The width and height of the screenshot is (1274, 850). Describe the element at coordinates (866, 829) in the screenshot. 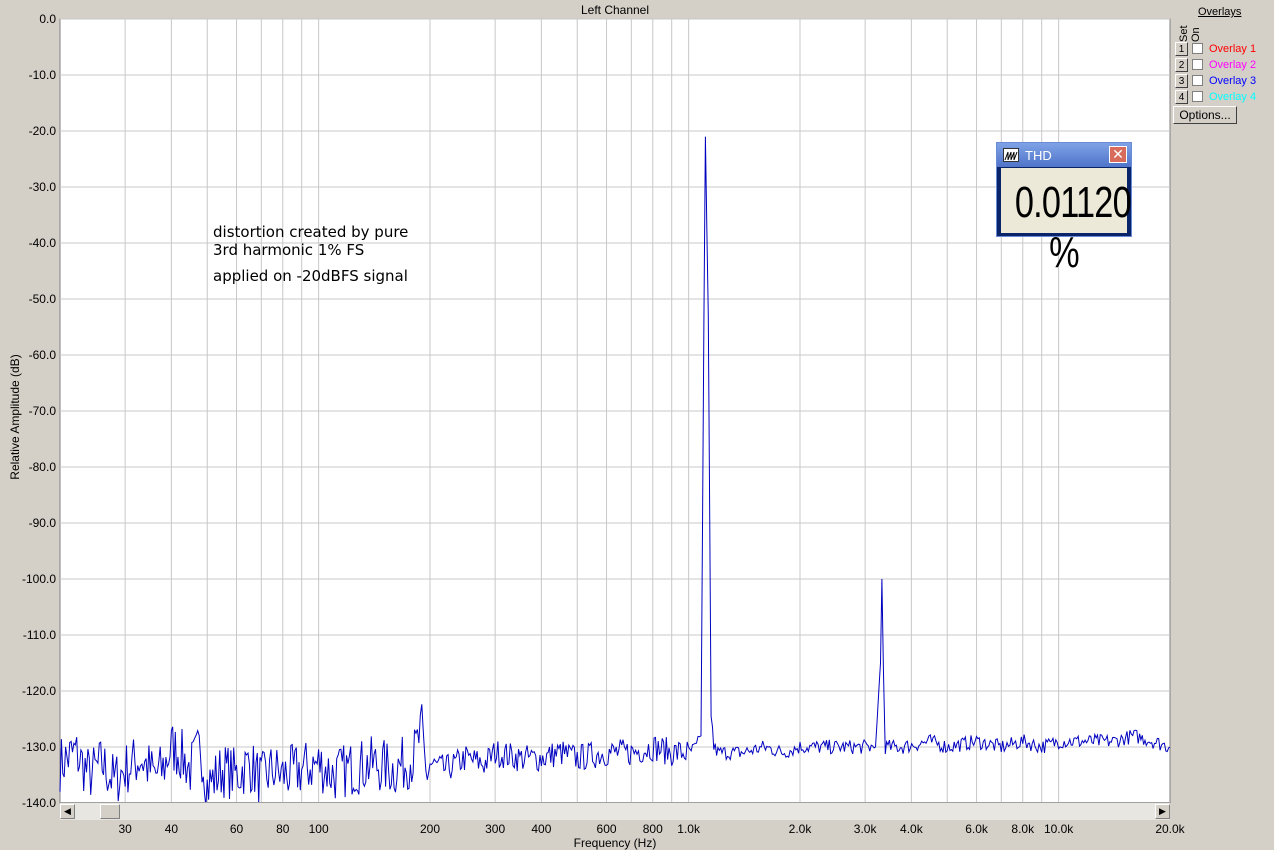

I see `x-tick-label: 3.0k` at that location.